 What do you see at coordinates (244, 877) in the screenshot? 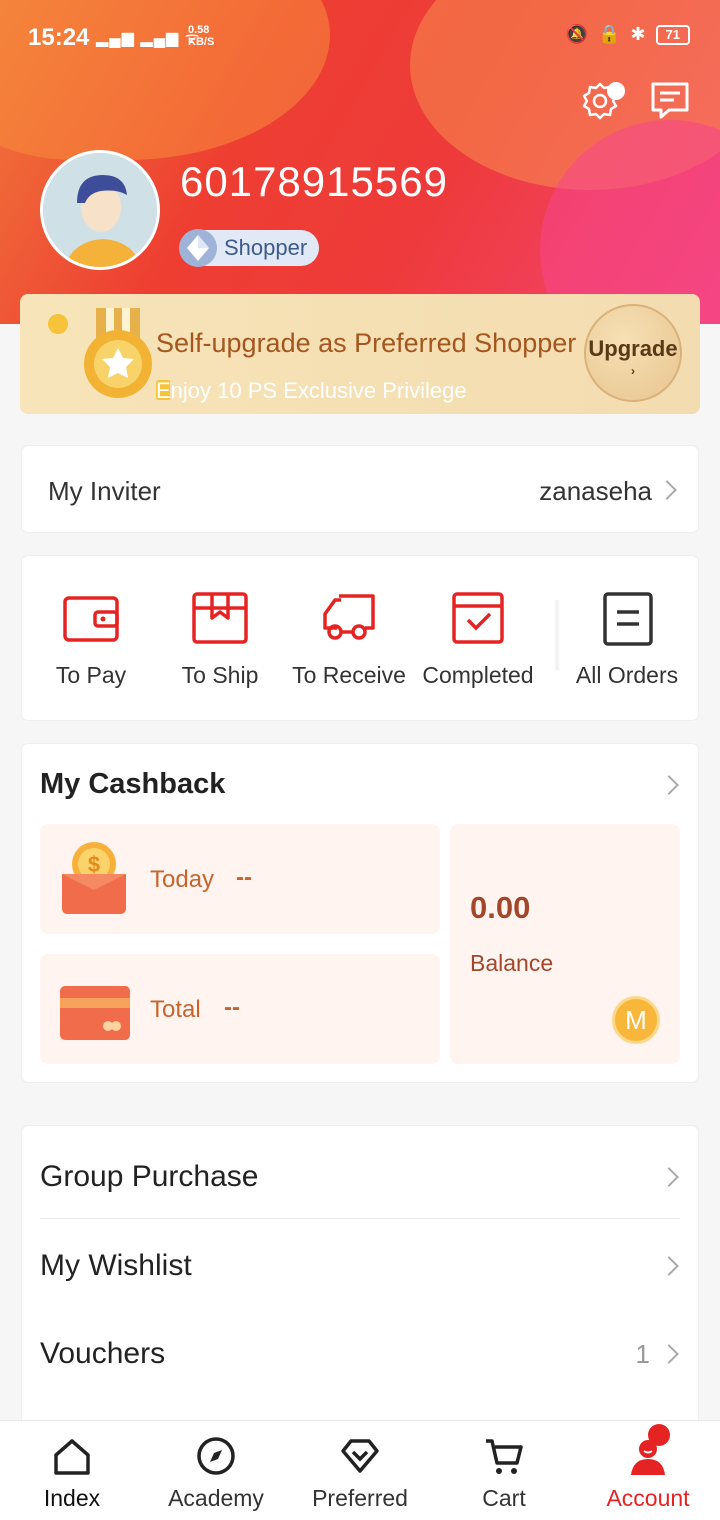
I see `today-value: --` at bounding box center [244, 877].